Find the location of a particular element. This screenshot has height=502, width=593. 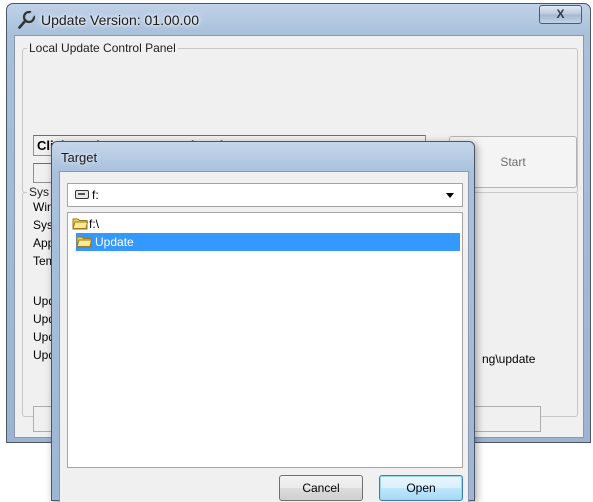

window-title: Update Version: 01.00.00 is located at coordinates (120, 20).